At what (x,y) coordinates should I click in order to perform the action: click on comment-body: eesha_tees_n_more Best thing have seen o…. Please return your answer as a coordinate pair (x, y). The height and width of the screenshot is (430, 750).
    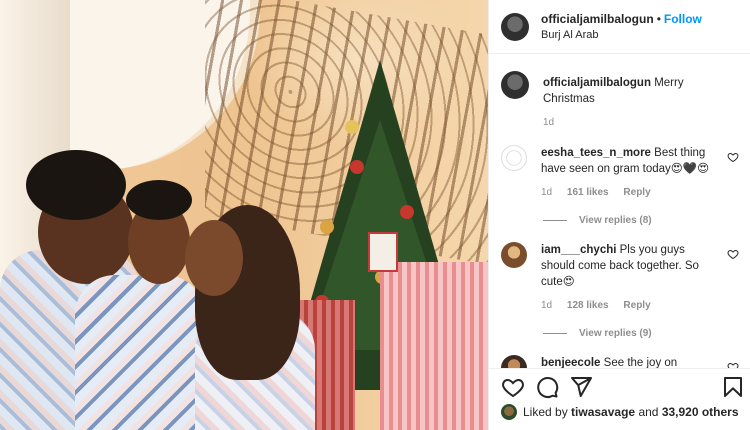
    Looking at the image, I should click on (631, 173).